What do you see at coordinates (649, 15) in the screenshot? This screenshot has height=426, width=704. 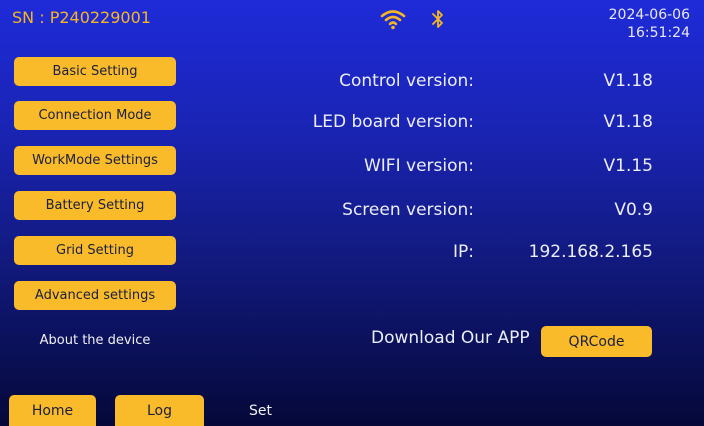 I see `clock-date: 2024-06-06` at bounding box center [649, 15].